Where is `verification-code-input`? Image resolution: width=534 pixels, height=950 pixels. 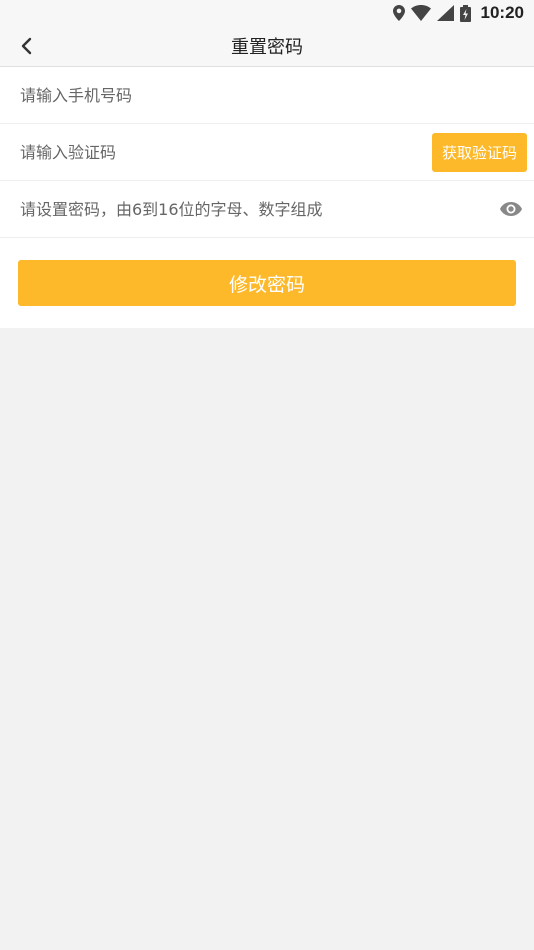 verification-code-input is located at coordinates (226, 152).